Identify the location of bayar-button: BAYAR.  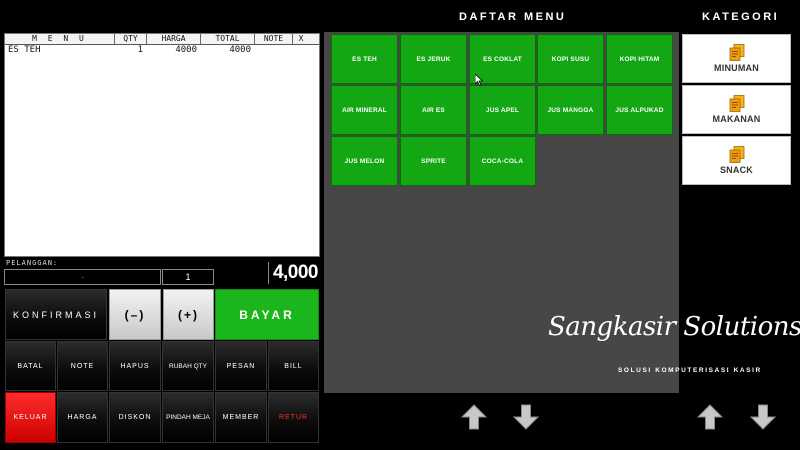
(267, 314).